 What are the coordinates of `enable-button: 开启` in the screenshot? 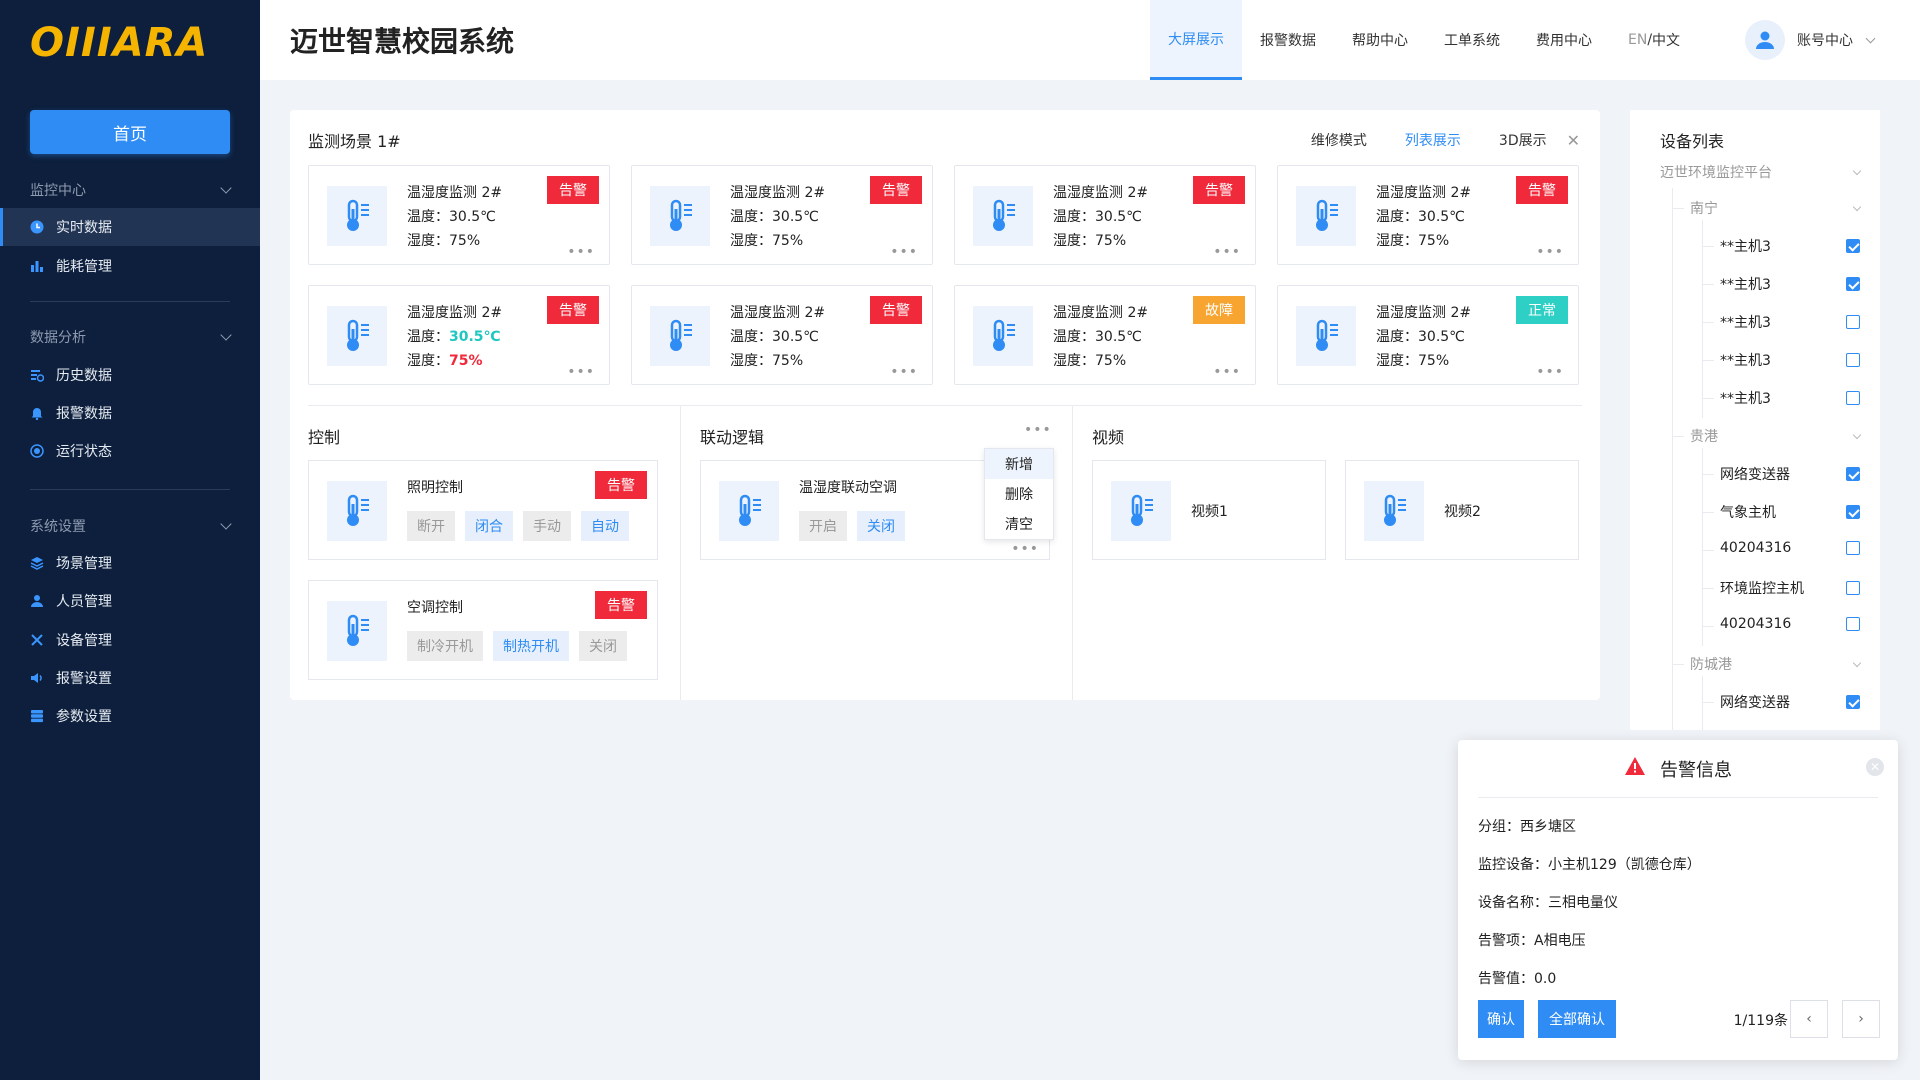 It's located at (823, 526).